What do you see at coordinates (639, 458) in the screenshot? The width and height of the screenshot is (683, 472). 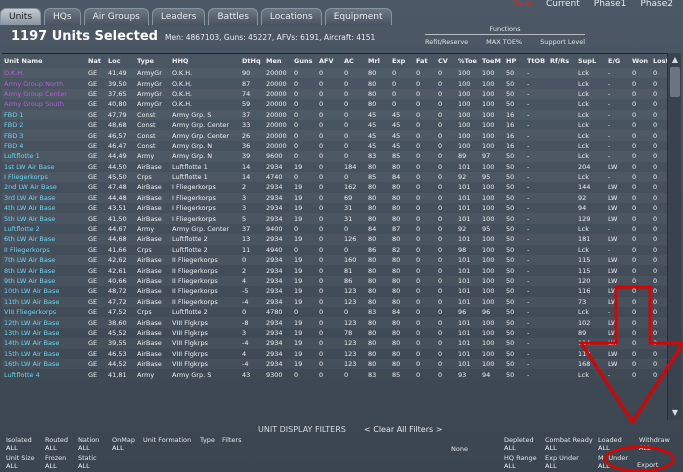 I see `highlight-ellipse` at bounding box center [639, 458].